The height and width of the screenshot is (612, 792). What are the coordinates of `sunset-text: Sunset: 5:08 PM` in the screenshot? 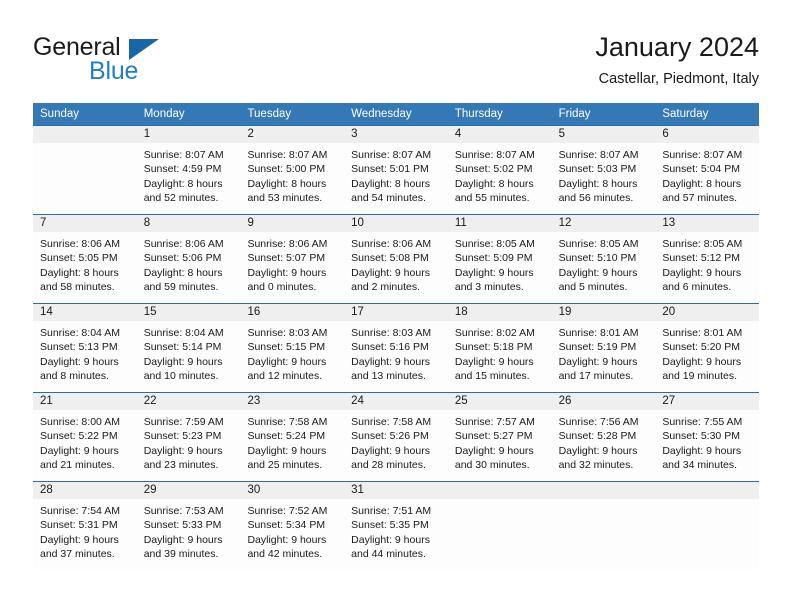 It's located at (390, 258).